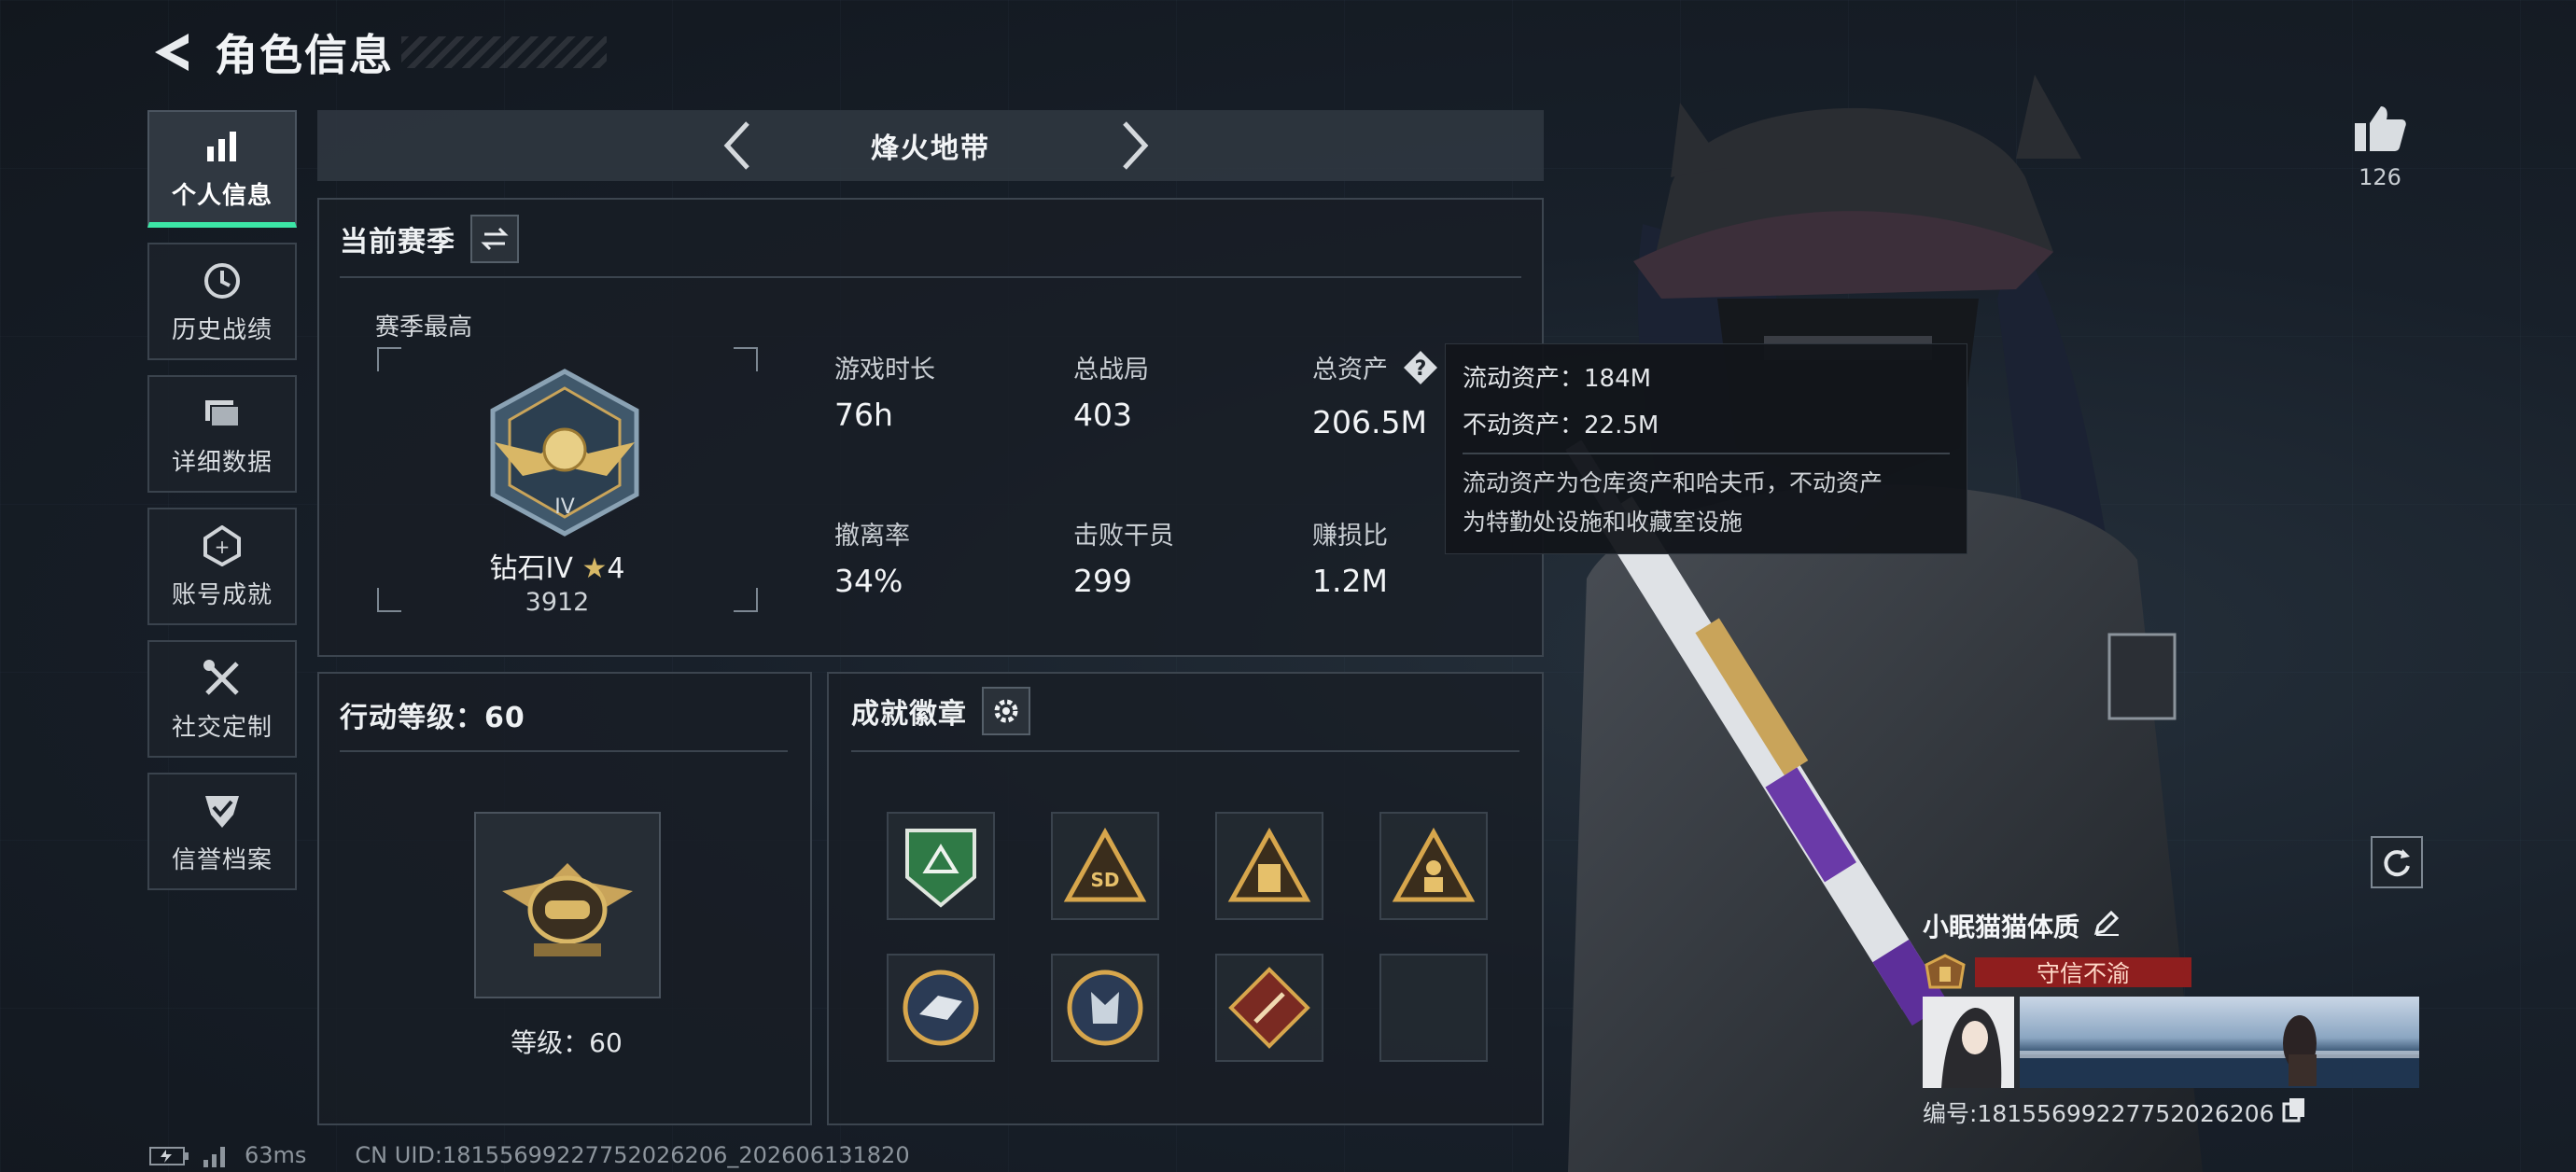 This screenshot has width=2576, height=1172. Describe the element at coordinates (564, 507) in the screenshot. I see `svg-text: IV` at that location.